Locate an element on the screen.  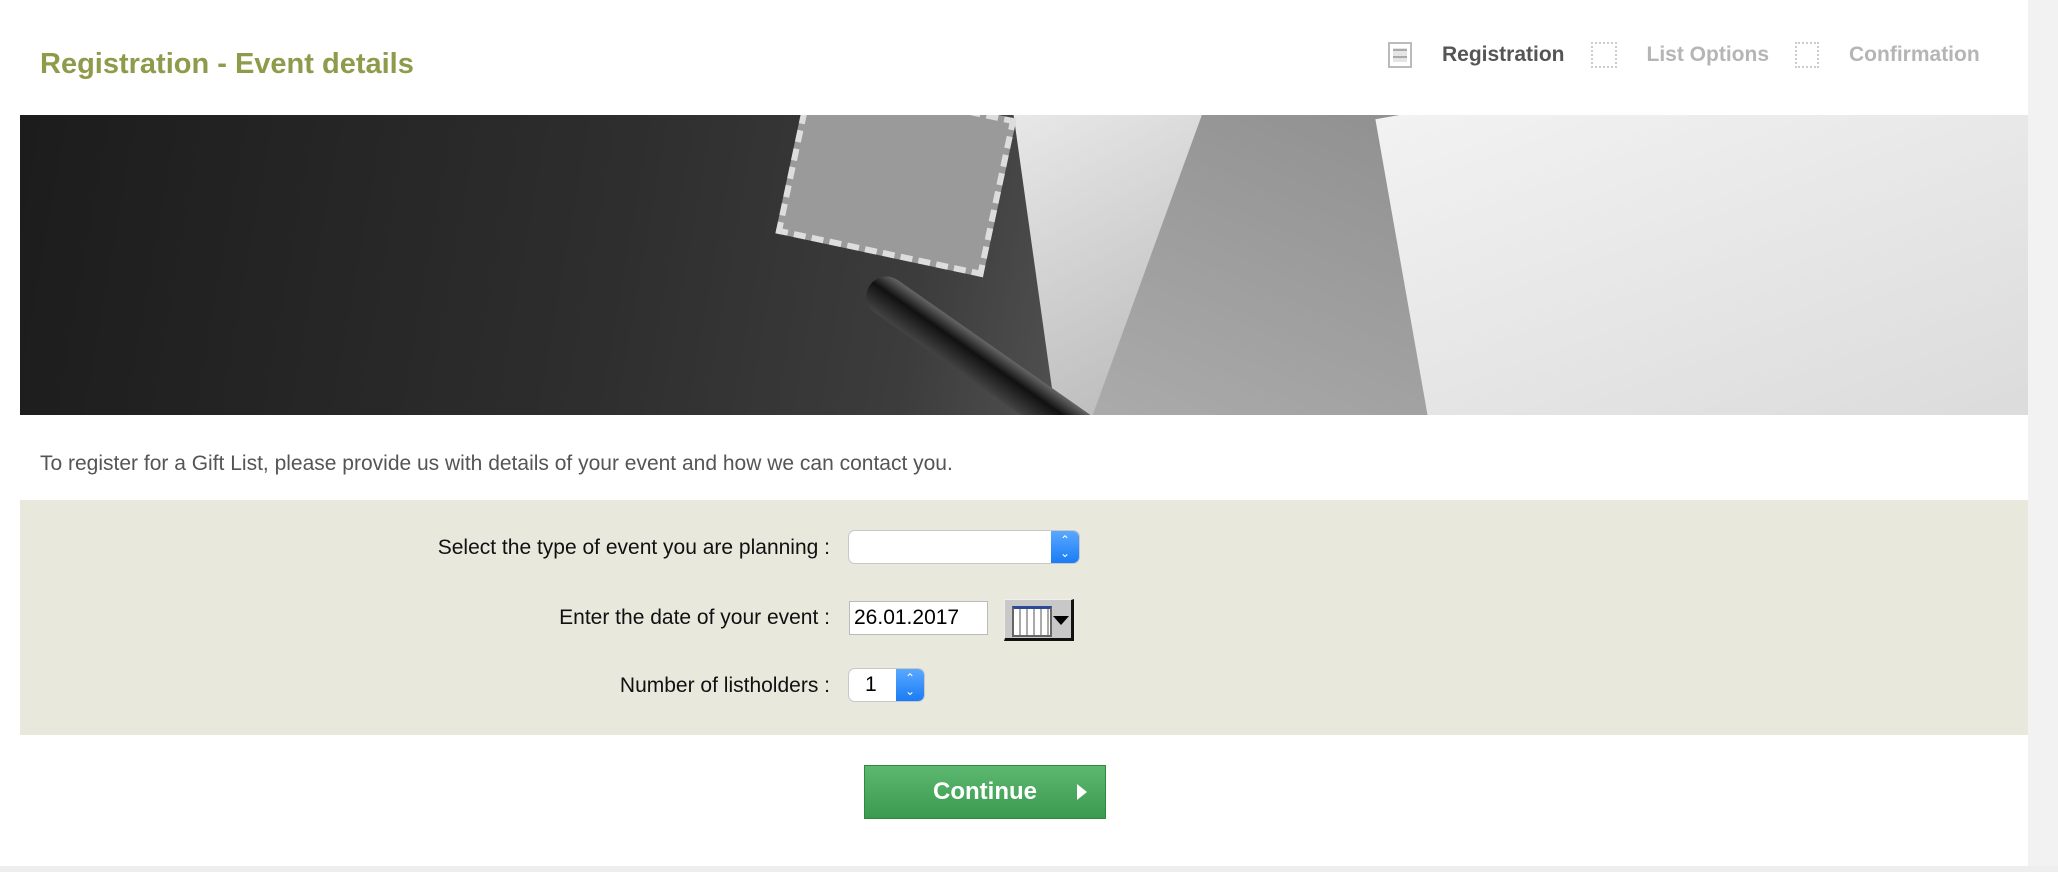
continue-button: Continue is located at coordinates (985, 792).